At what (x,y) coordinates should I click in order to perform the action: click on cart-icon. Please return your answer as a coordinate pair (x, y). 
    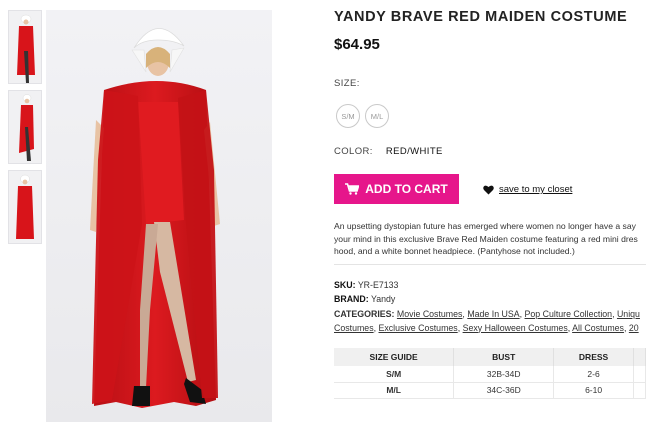
    Looking at the image, I should click on (352, 189).